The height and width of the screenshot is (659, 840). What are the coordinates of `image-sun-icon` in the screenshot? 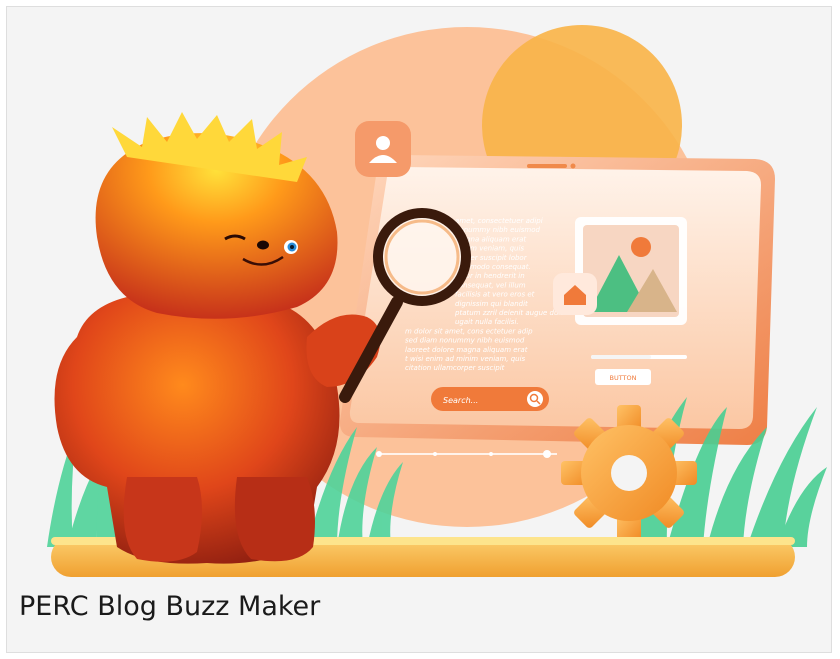 It's located at (641, 247).